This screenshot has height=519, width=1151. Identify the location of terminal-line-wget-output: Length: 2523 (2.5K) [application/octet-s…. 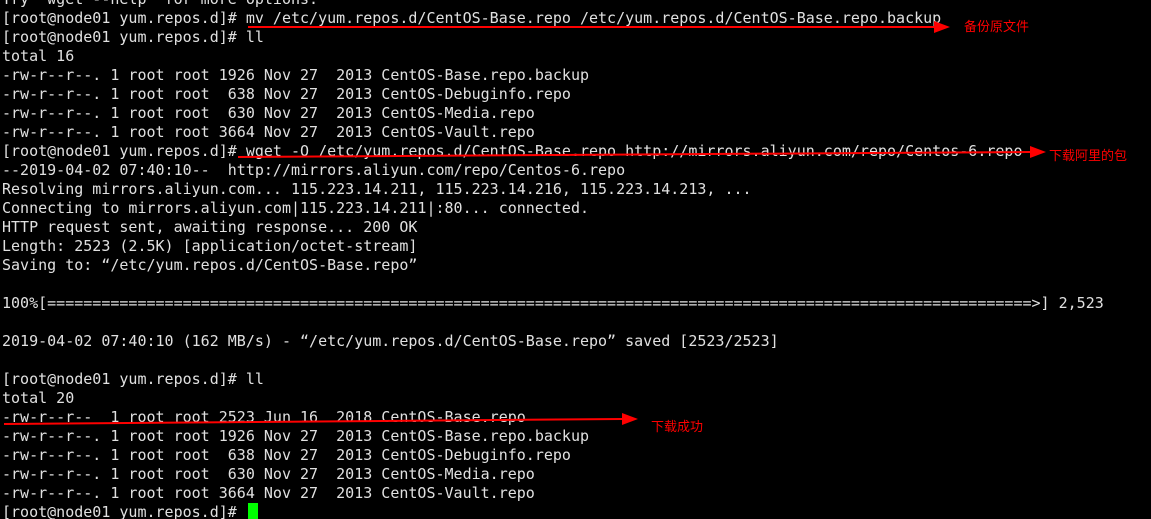
(210, 246).